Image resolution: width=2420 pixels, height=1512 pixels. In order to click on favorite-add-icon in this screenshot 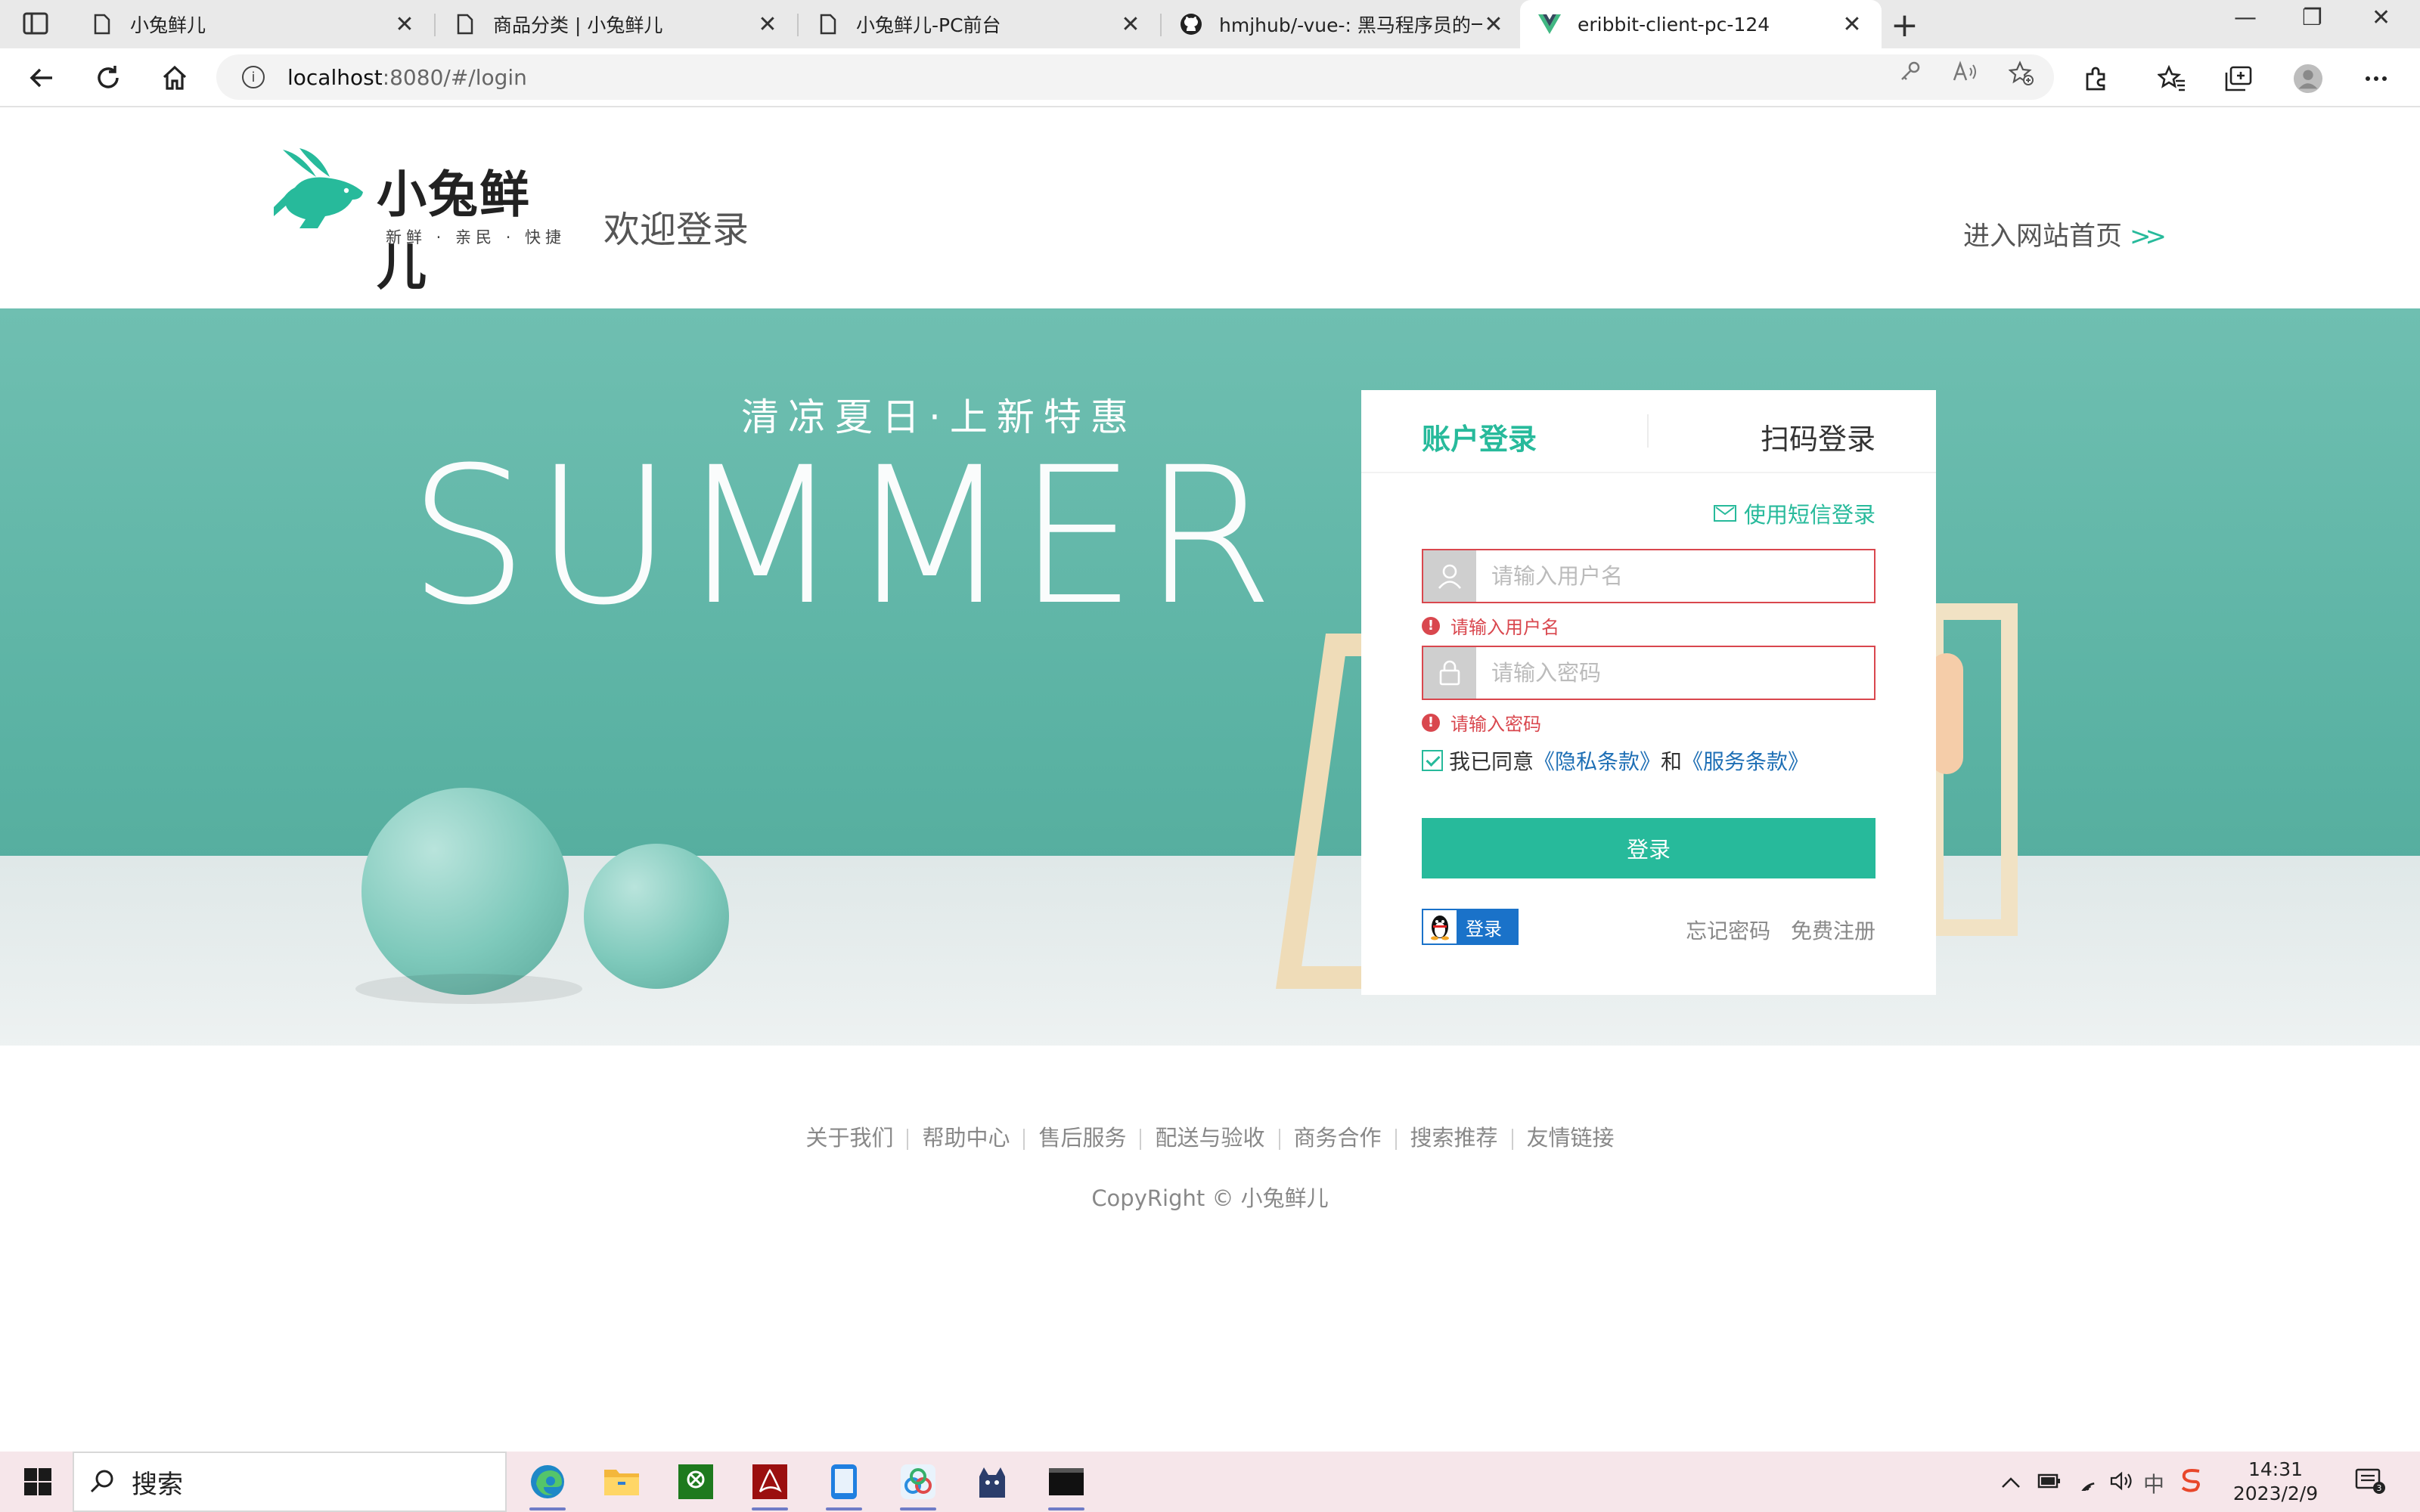, I will do `click(2021, 72)`.